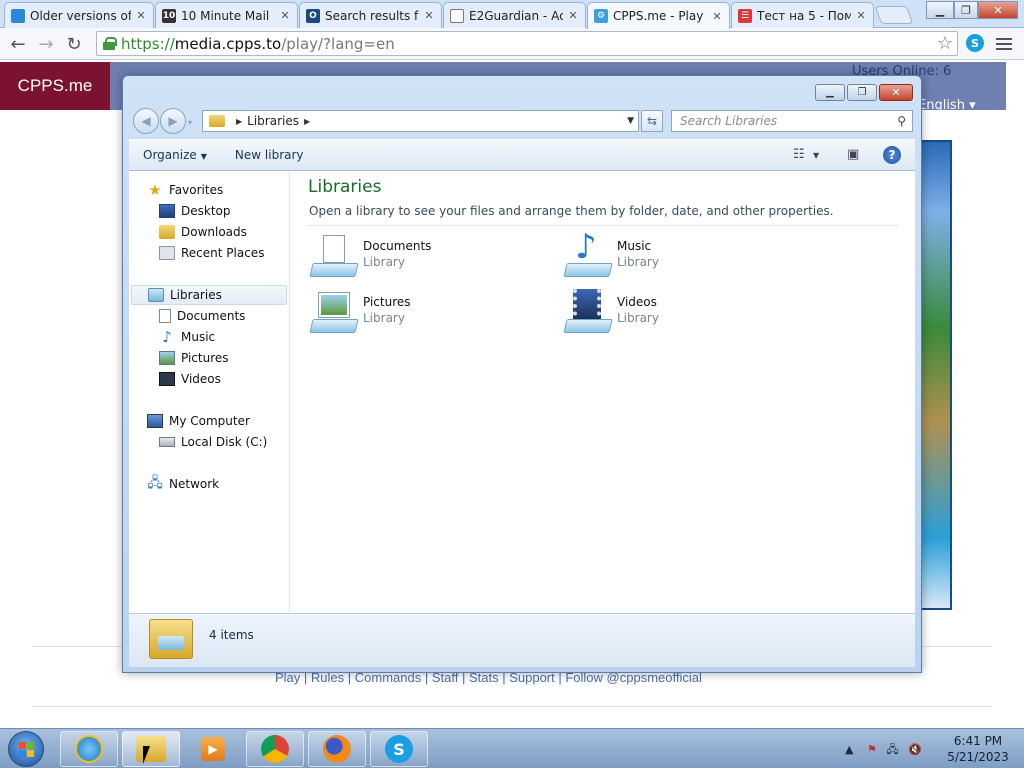  Describe the element at coordinates (399, 749) in the screenshot. I see `taskbar-skype: S` at that location.